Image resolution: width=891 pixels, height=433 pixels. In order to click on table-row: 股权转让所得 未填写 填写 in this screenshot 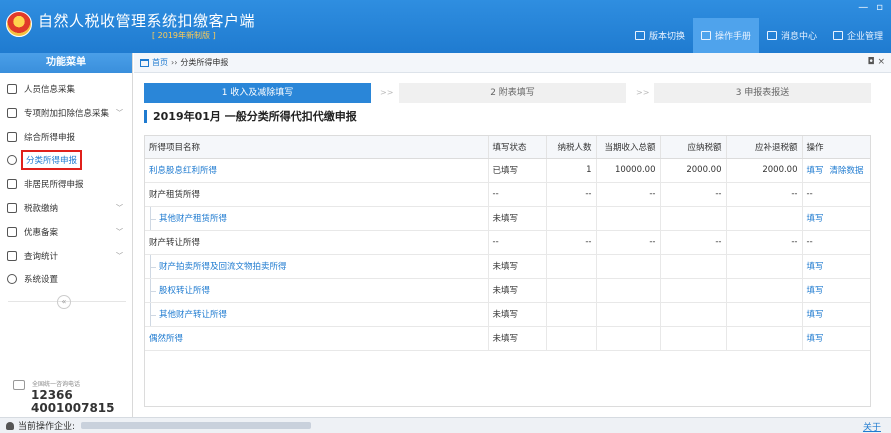, I will do `click(507, 290)`.